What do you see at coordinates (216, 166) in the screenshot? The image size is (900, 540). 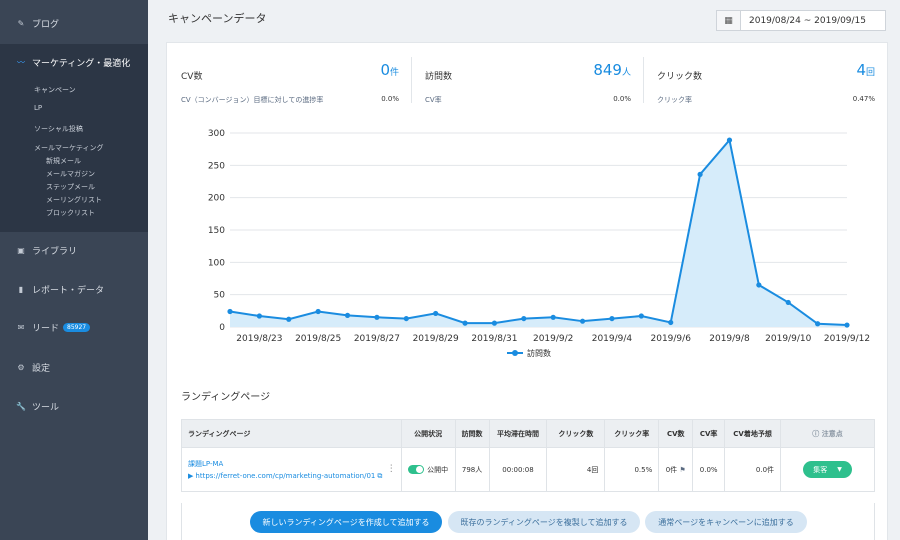 I see `y-tick-label: 250` at bounding box center [216, 166].